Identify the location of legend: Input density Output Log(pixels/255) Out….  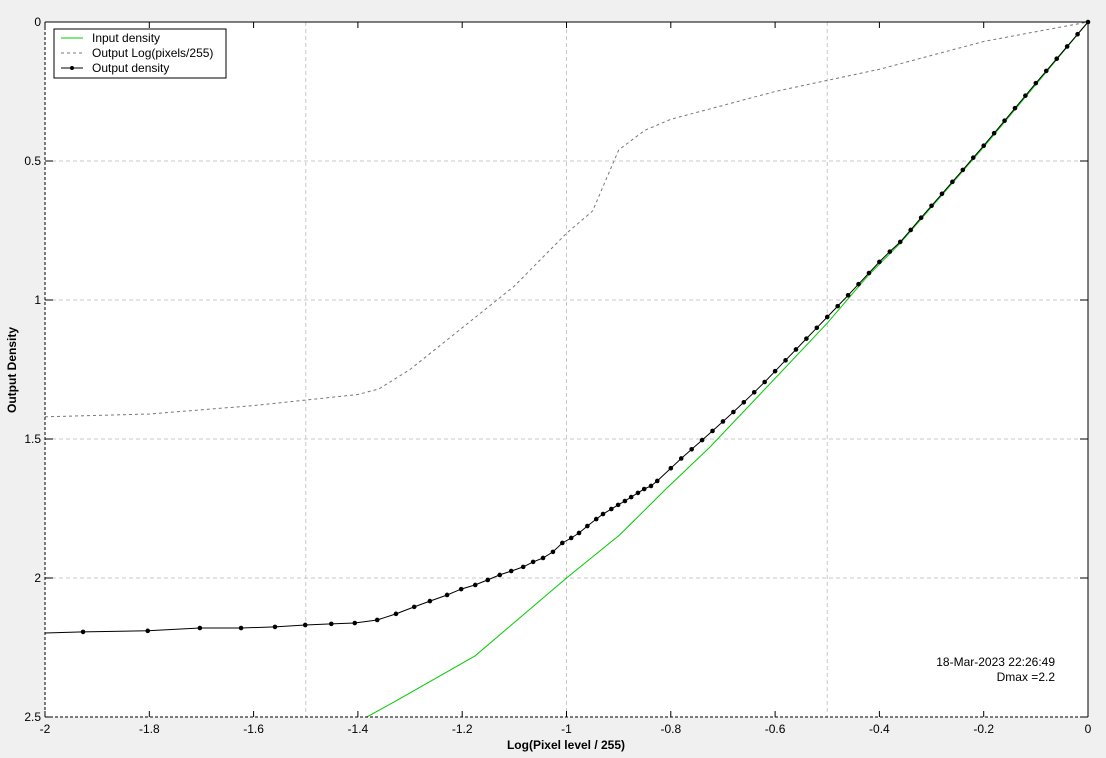
(140, 53).